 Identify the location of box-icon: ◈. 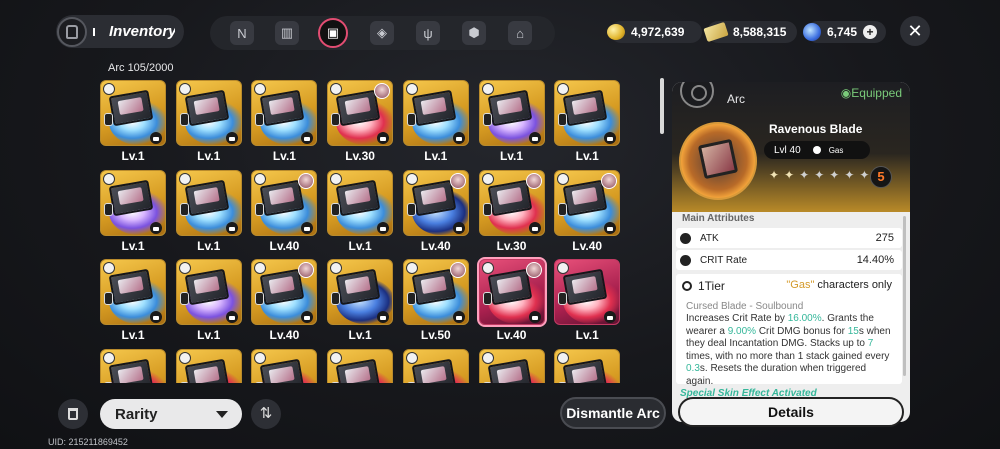
(382, 32).